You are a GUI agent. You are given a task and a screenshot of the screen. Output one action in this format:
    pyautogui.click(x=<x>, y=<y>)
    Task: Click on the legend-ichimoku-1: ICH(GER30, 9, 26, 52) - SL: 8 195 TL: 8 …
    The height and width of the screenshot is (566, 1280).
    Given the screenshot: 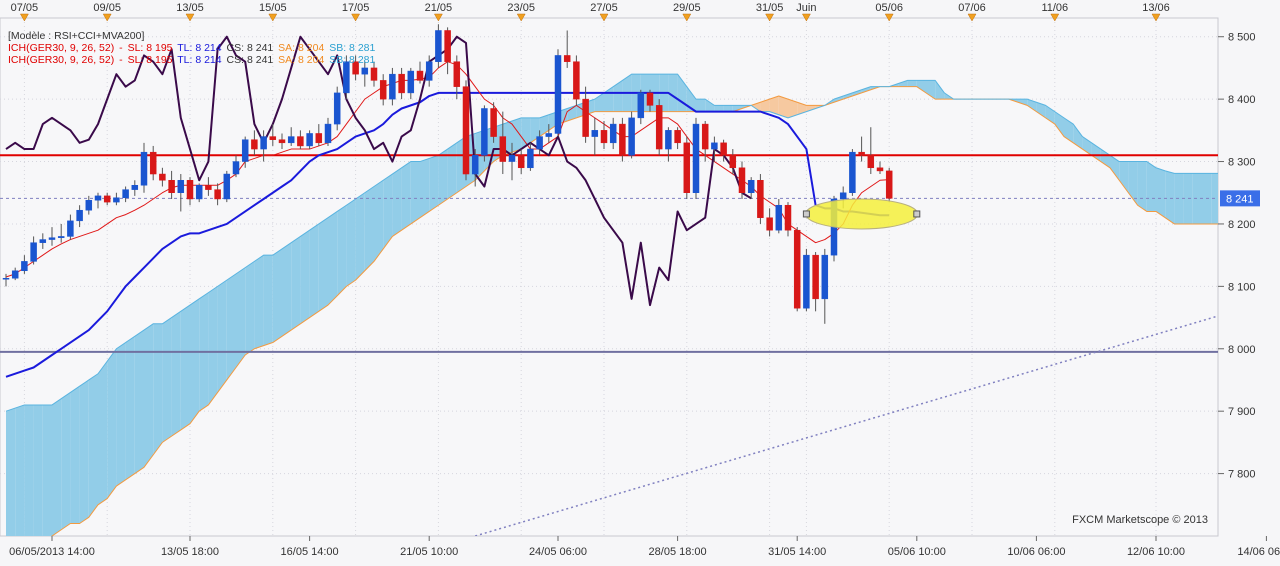 What is the action you would take?
    pyautogui.click(x=192, y=48)
    